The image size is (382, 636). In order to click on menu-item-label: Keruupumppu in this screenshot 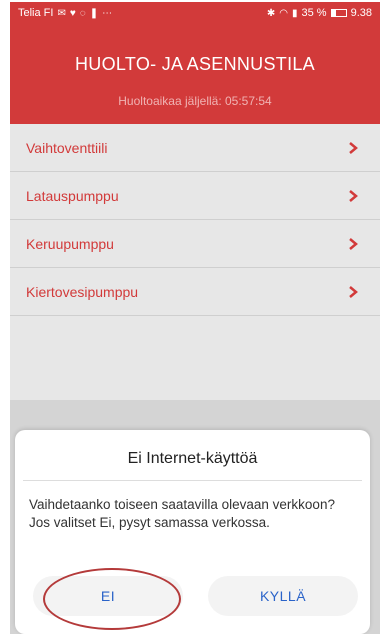, I will do `click(70, 243)`.